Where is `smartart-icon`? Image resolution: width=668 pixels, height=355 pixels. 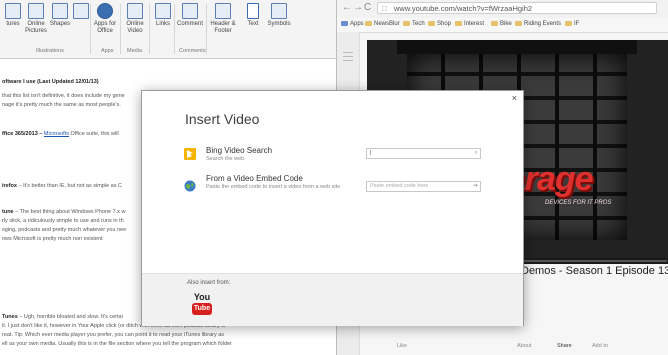
smartart-icon is located at coordinates (81, 11).